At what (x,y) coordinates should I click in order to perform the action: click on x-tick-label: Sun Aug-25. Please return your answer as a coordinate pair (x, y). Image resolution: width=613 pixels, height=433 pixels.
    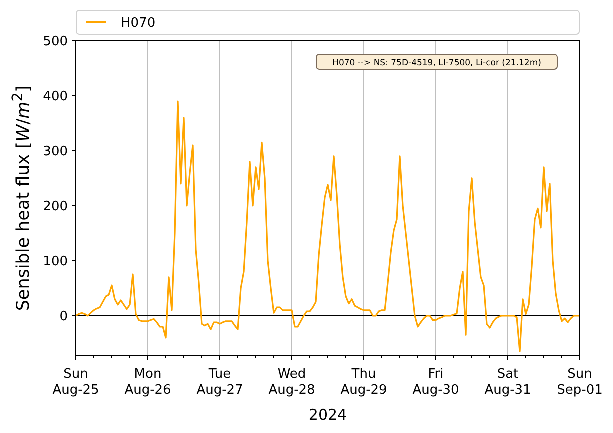
    Looking at the image, I should click on (76, 382).